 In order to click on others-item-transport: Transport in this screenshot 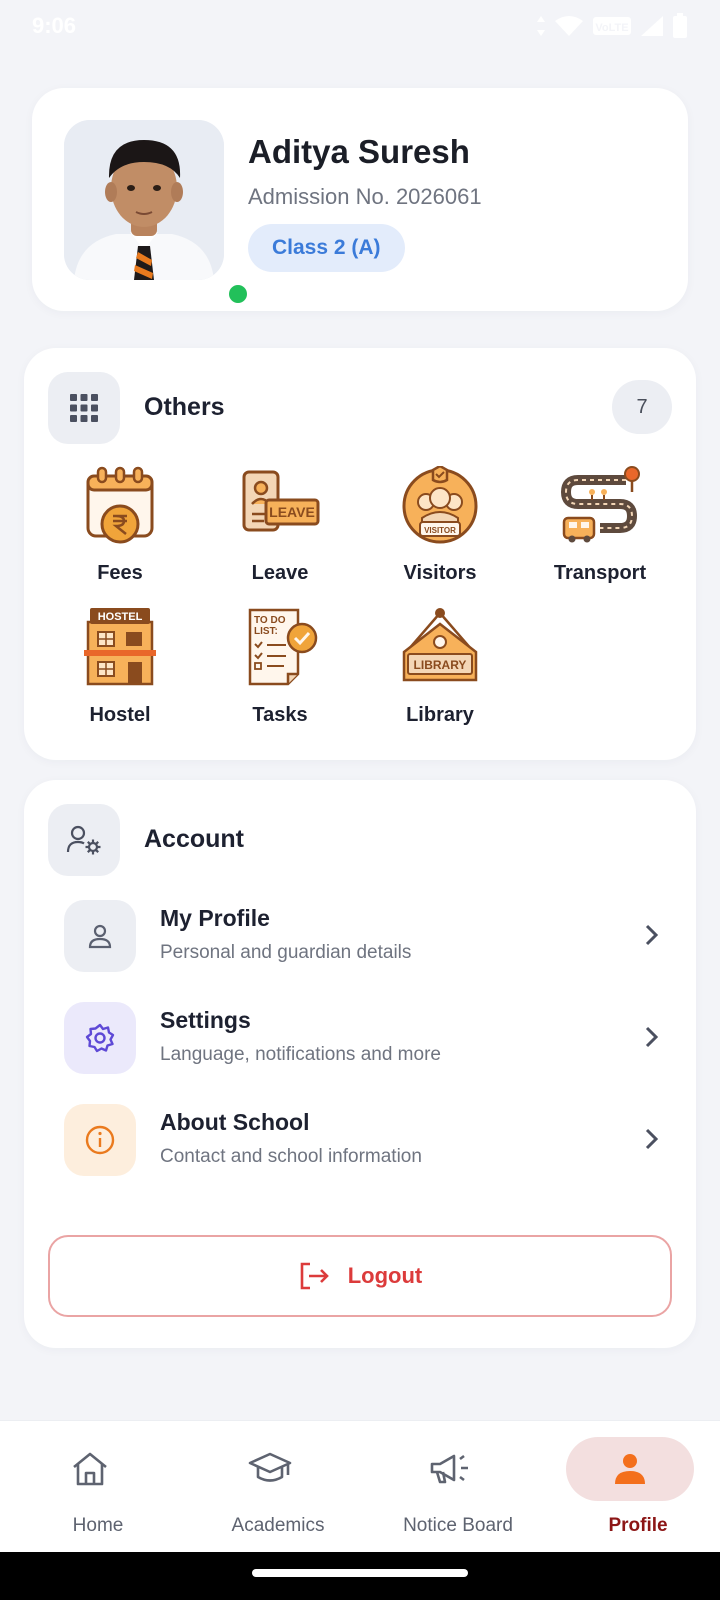, I will do `click(600, 531)`.